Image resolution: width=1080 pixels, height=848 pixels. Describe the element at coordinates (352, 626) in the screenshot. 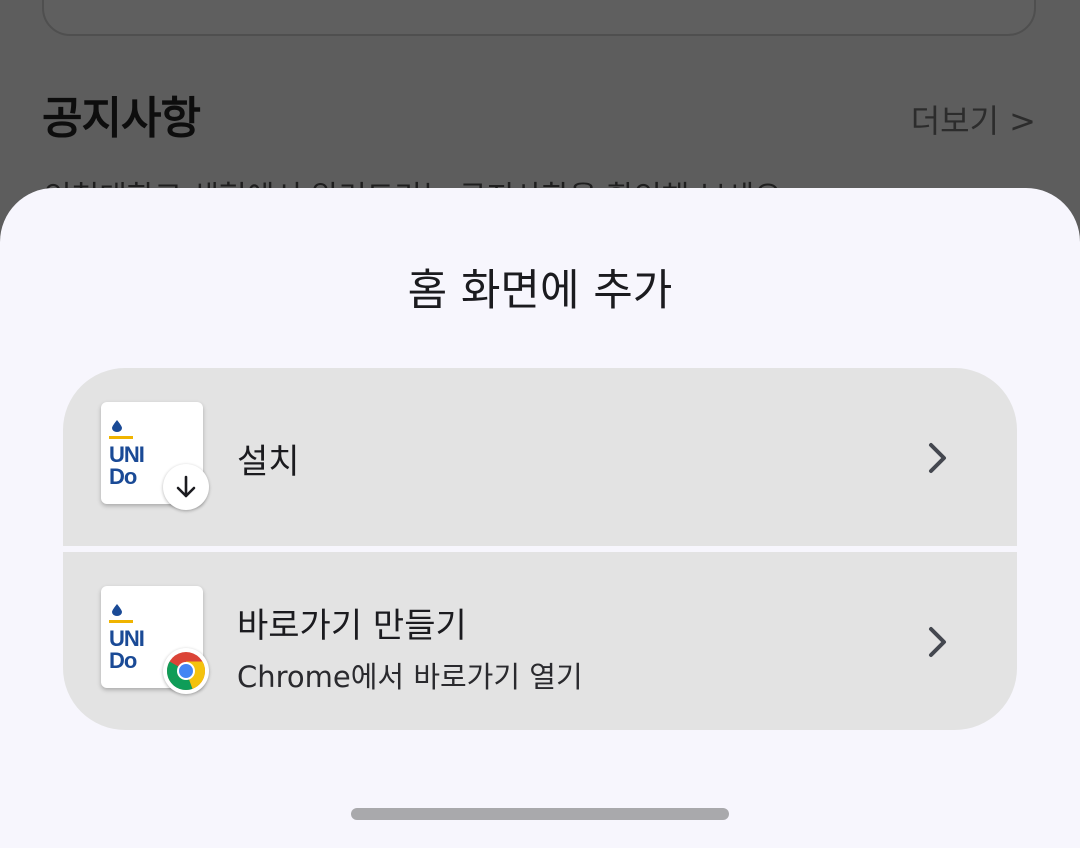

I see `create-shortcut-label: 바로가기 만들기` at that location.